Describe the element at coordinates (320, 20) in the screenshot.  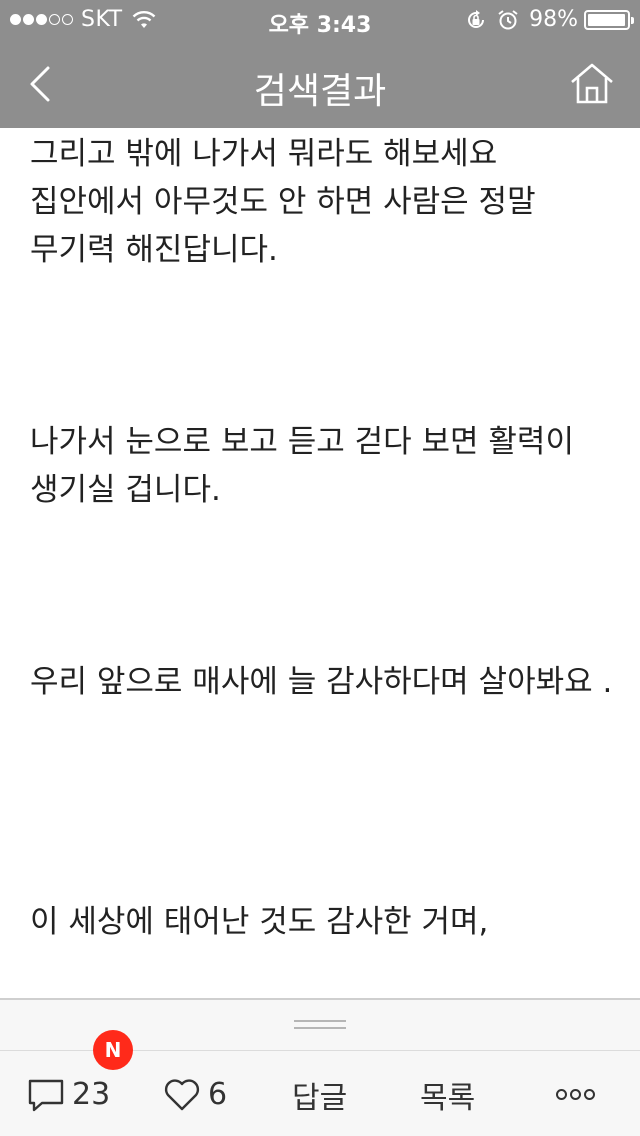
I see `status-bar: SKT 오후 3:43 98%` at that location.